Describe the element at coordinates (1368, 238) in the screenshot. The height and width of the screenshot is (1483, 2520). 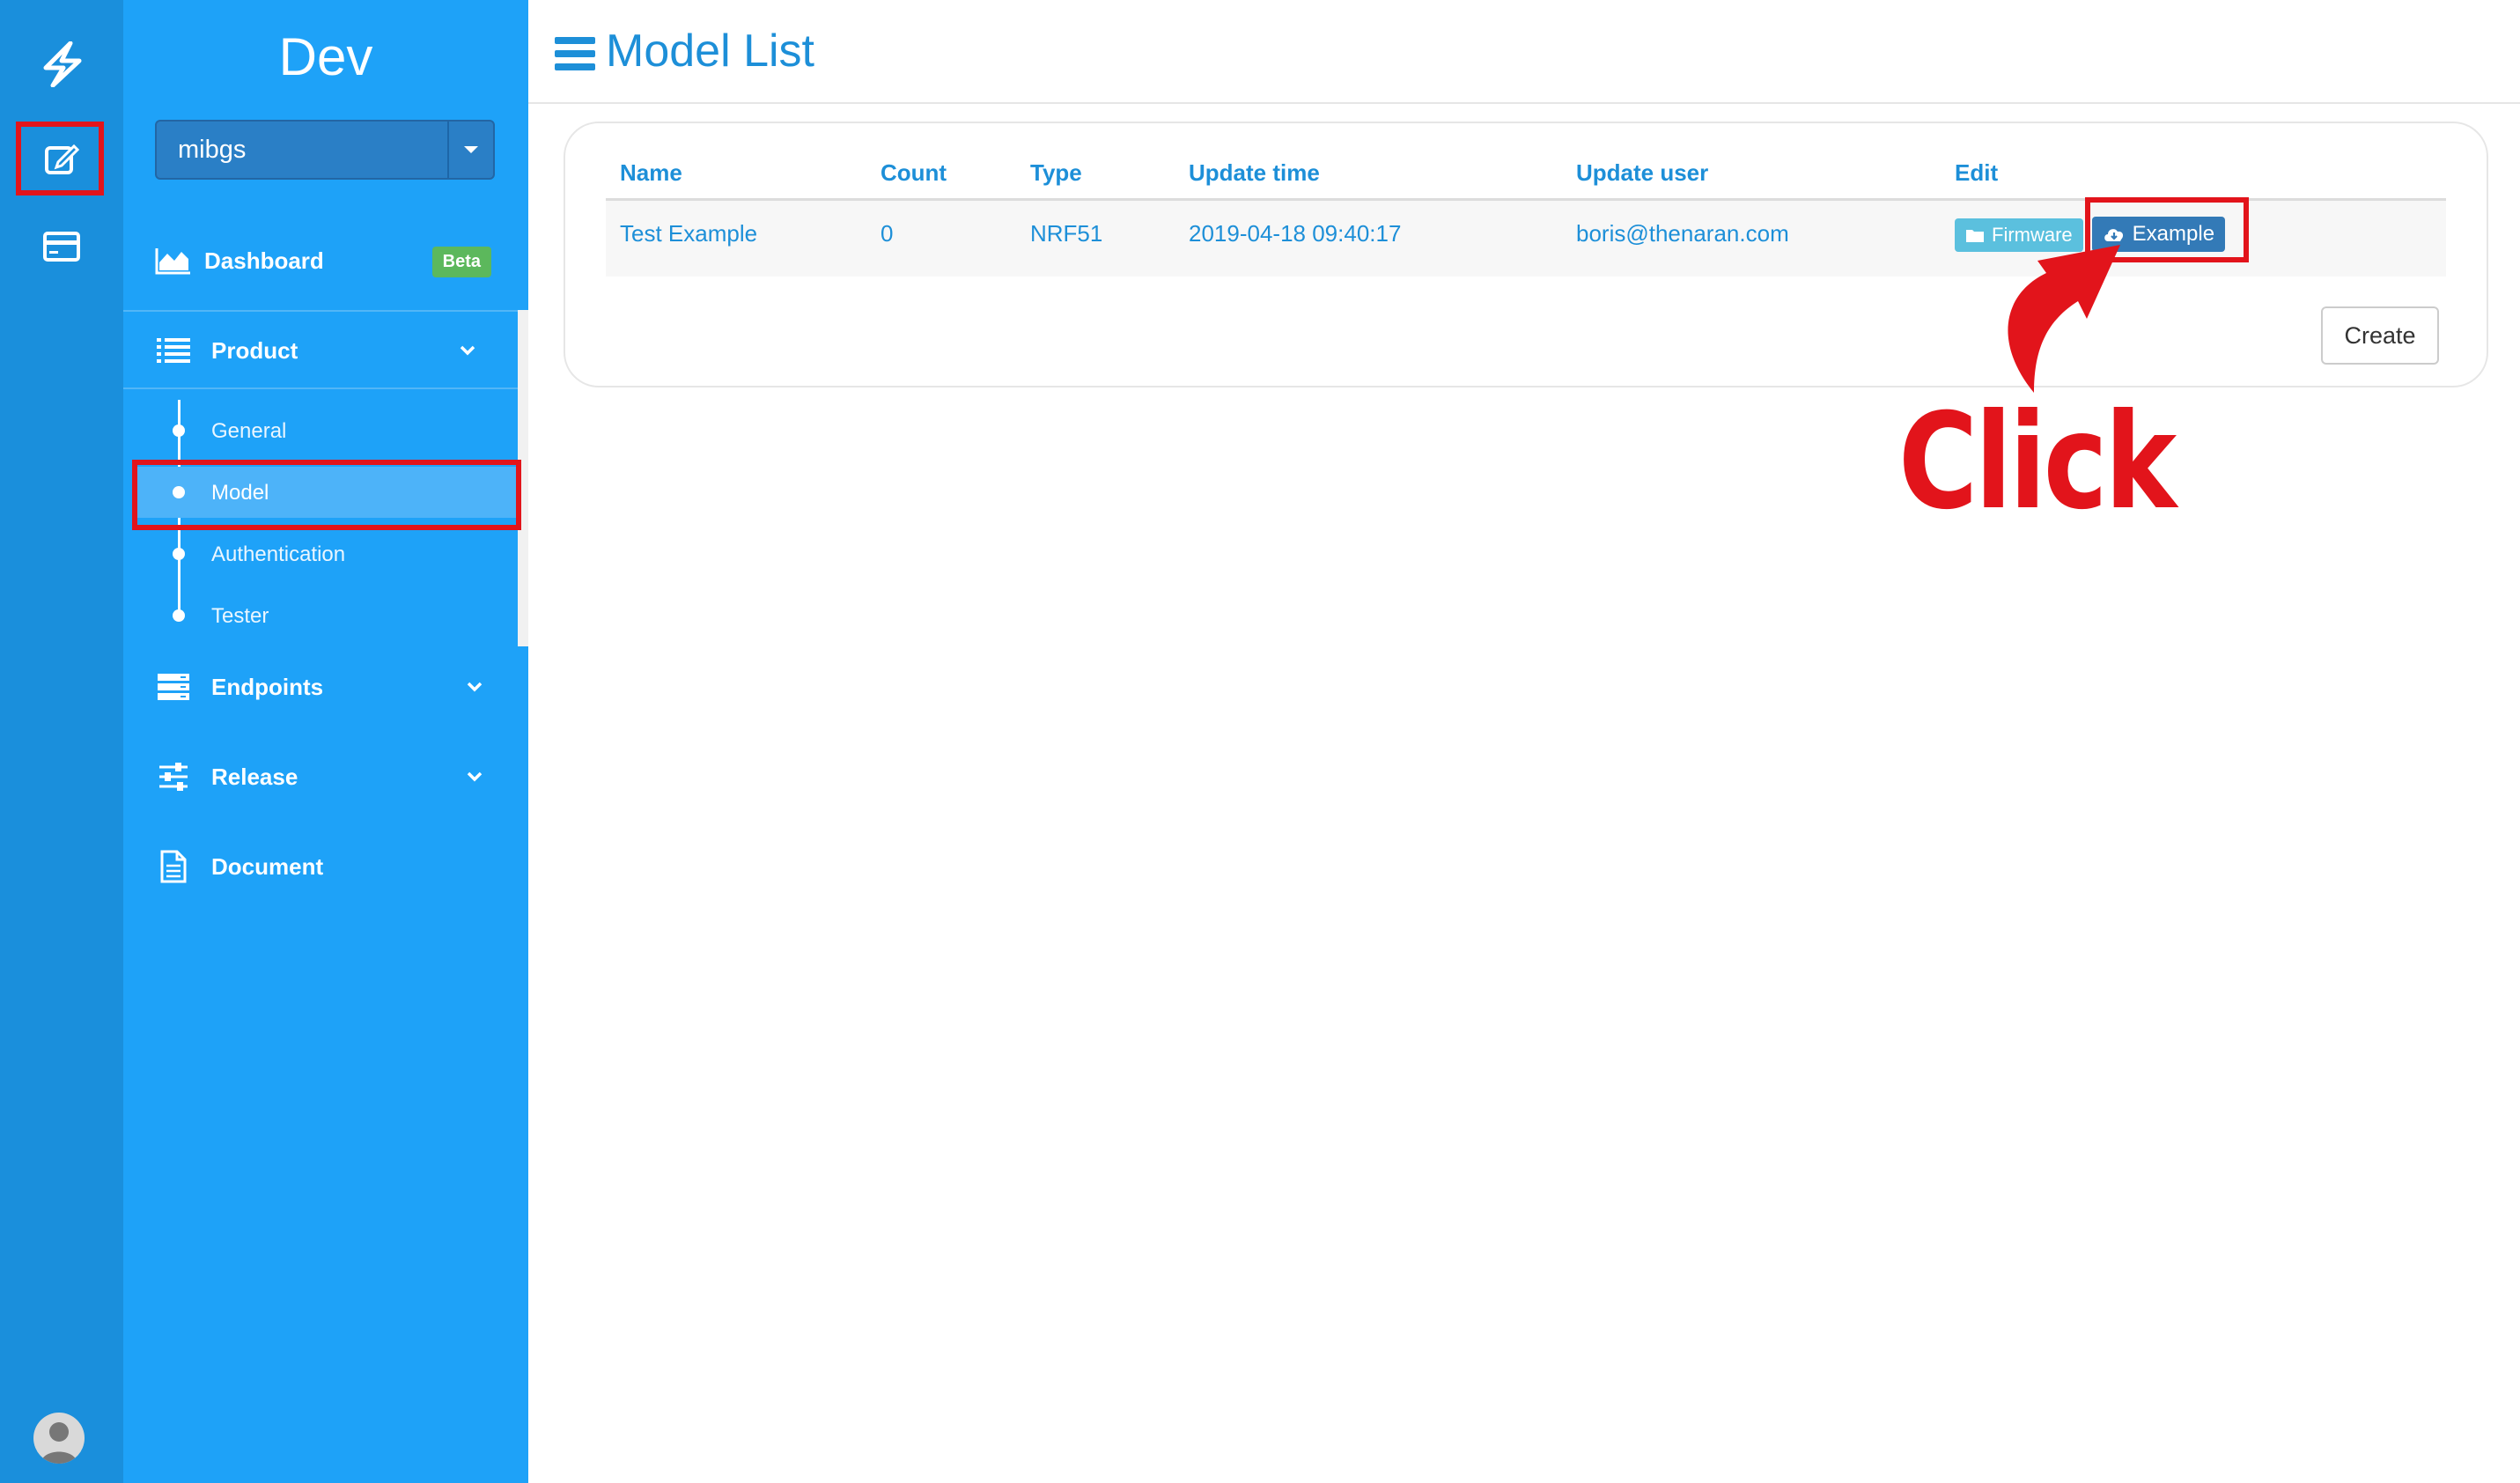
I see `cell-update-time: 2019-04-18 09:40:17` at that location.